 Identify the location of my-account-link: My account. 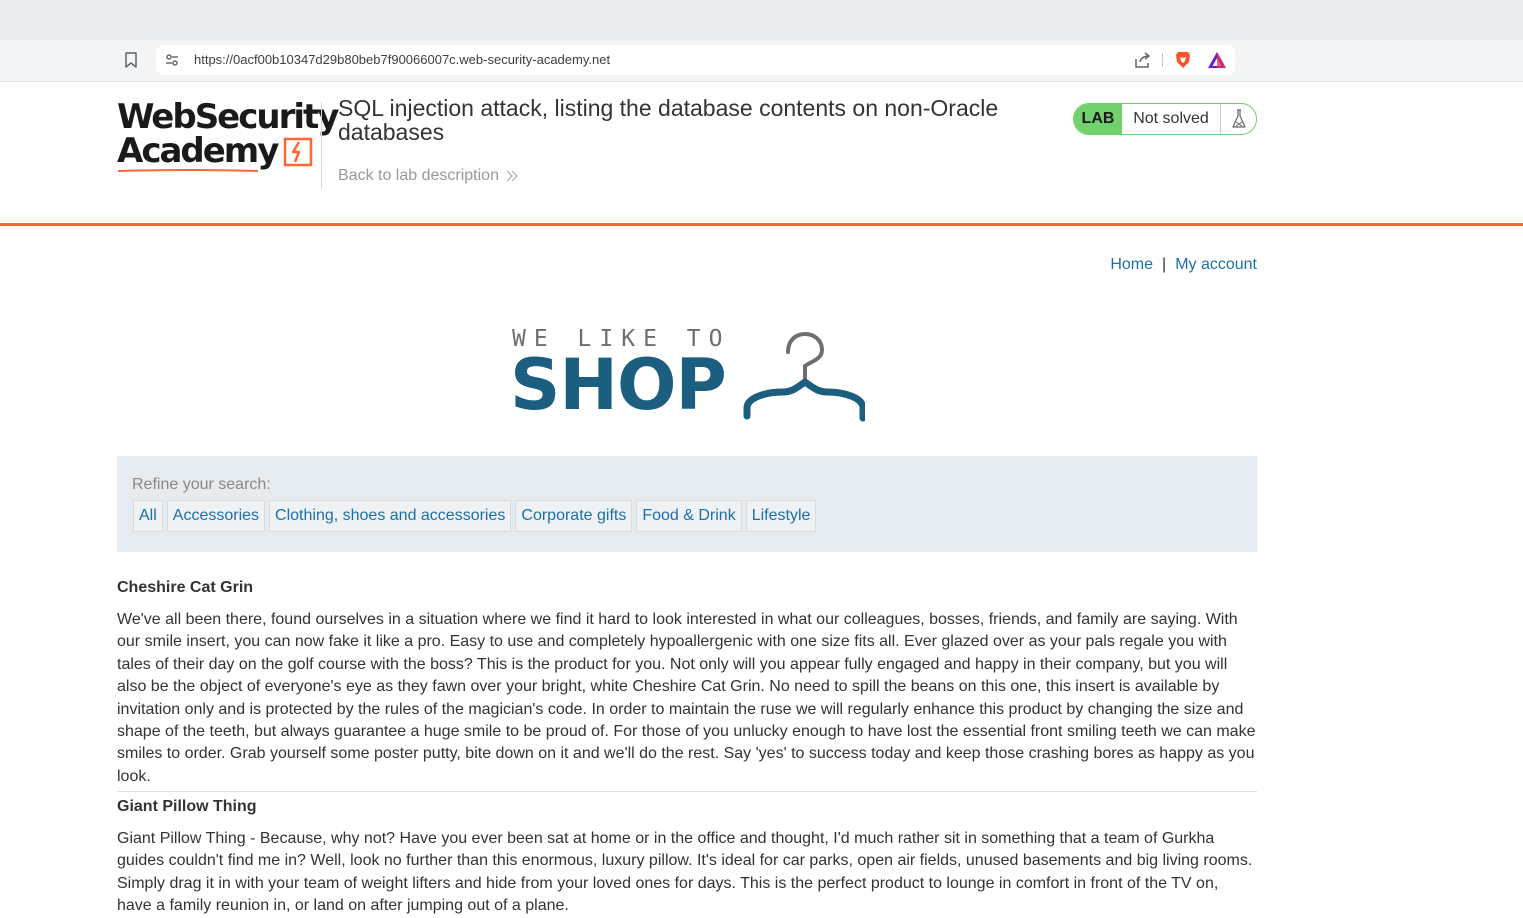
(1216, 264).